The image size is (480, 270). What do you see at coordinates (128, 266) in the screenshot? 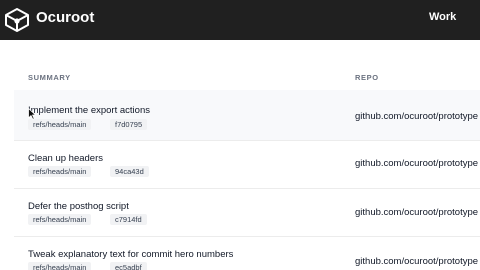
I see `commit-hash-badge: ec5adbf` at bounding box center [128, 266].